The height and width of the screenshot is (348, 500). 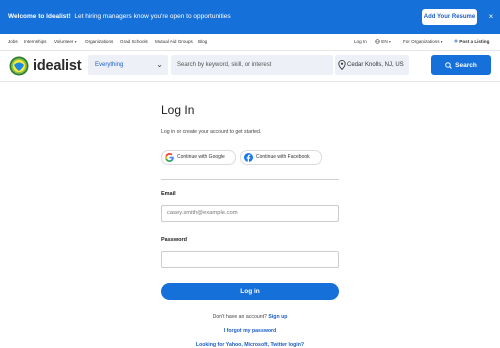 I want to click on google-login-label: Continue with Google, so click(x=201, y=157).